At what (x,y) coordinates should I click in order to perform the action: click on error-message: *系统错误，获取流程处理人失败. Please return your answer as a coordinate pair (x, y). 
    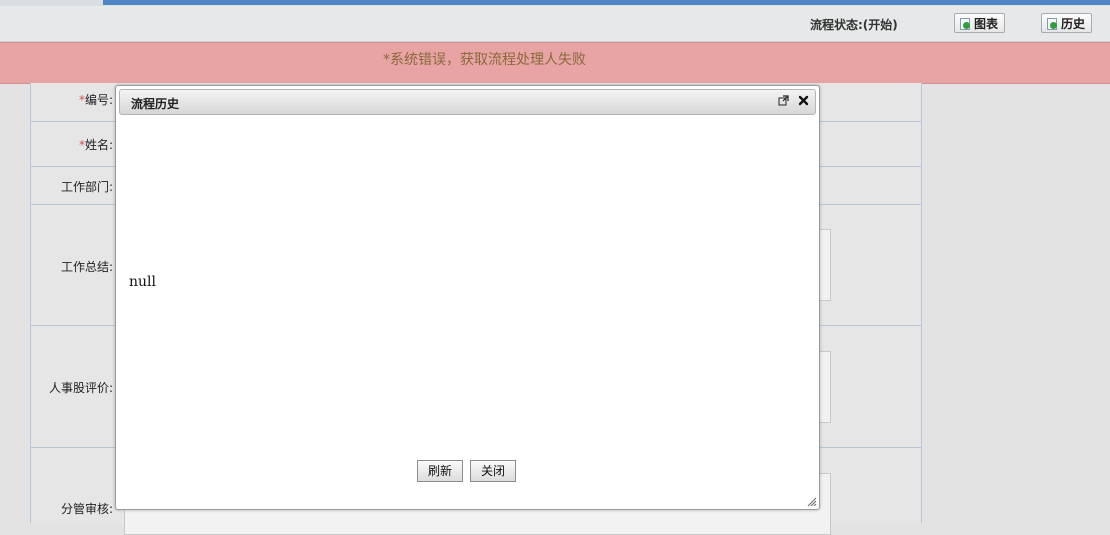
    Looking at the image, I should click on (484, 60).